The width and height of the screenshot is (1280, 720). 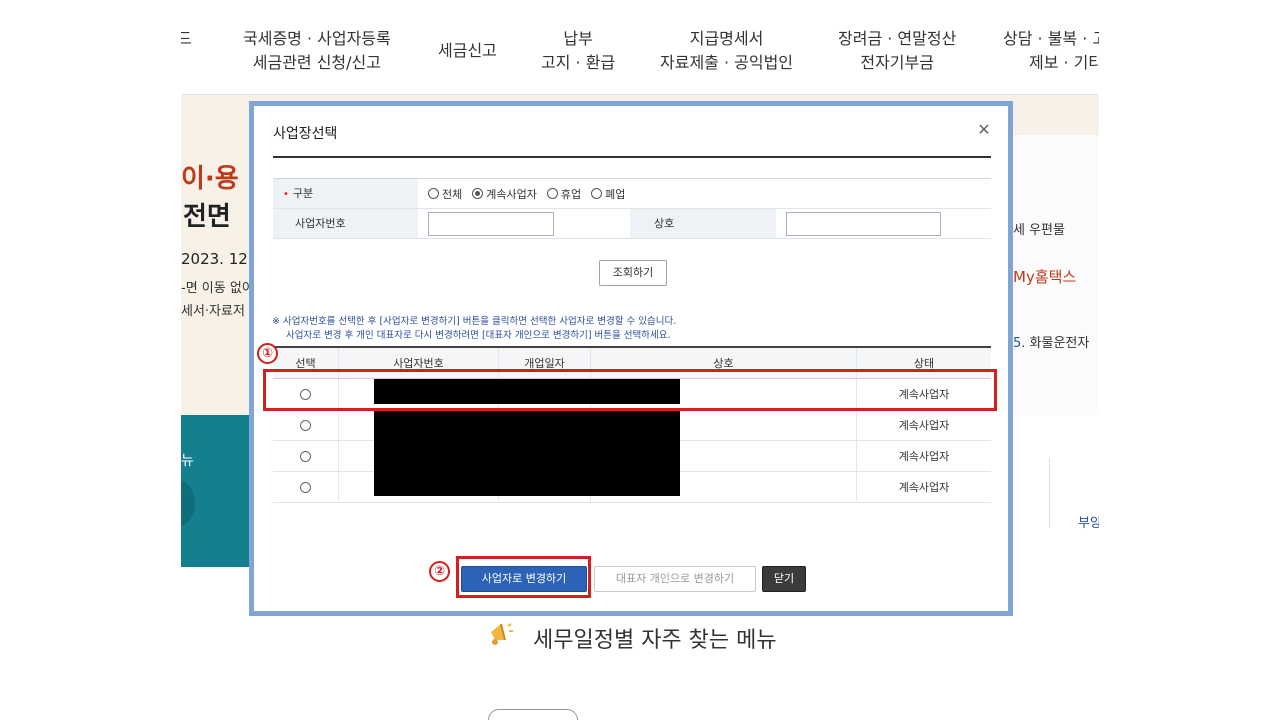 What do you see at coordinates (317, 51) in the screenshot?
I see `nav-item-certificates: 국세증명 · 사업자등록 세금관련 신청/신고` at bounding box center [317, 51].